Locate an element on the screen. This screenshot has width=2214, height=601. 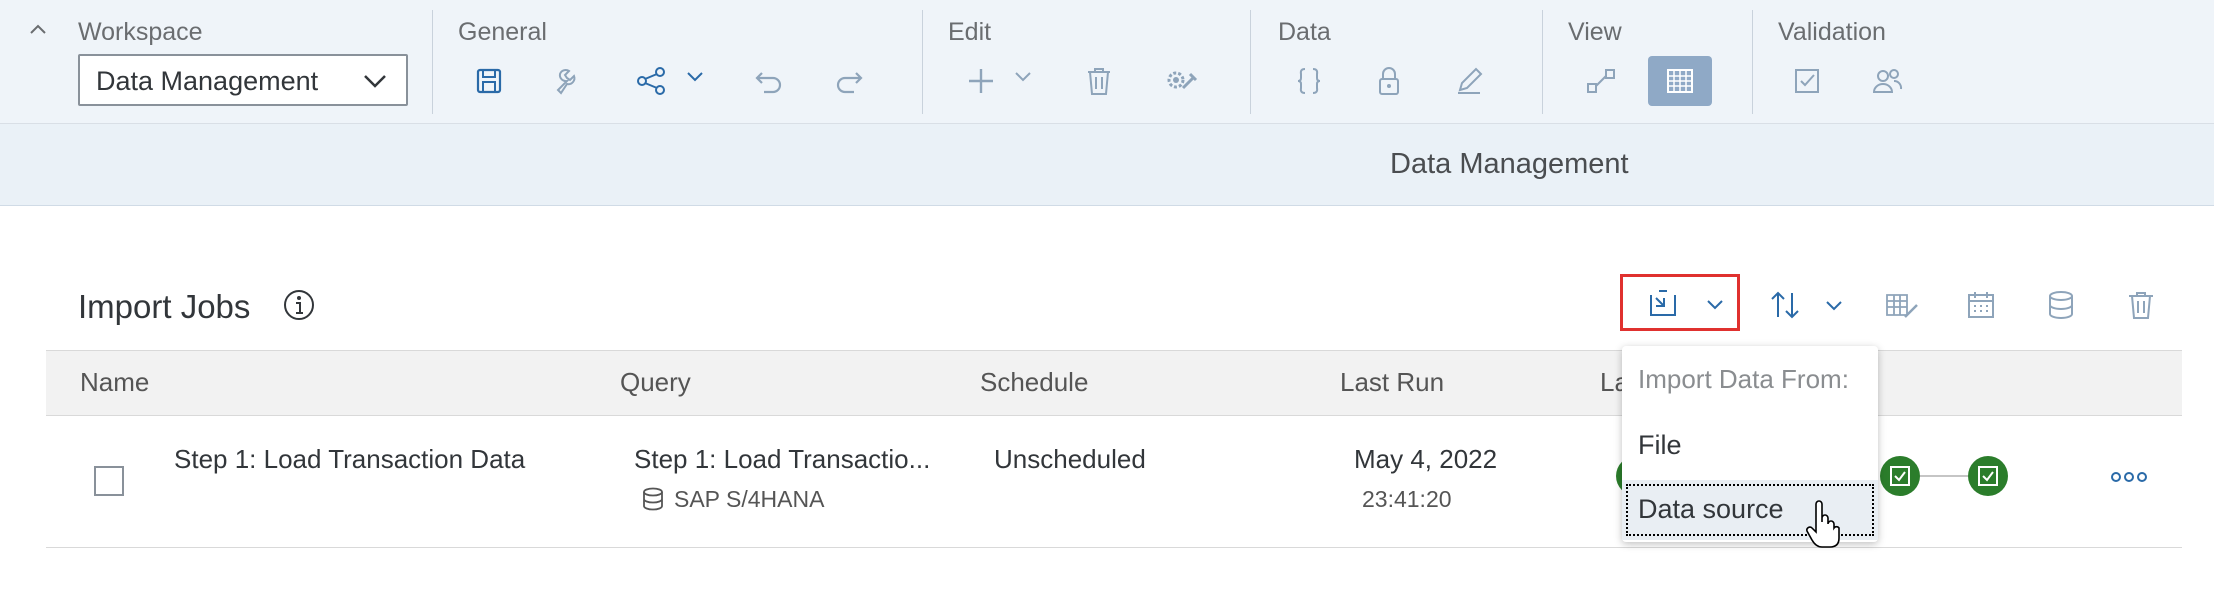
flow-view-button is located at coordinates (1601, 81).